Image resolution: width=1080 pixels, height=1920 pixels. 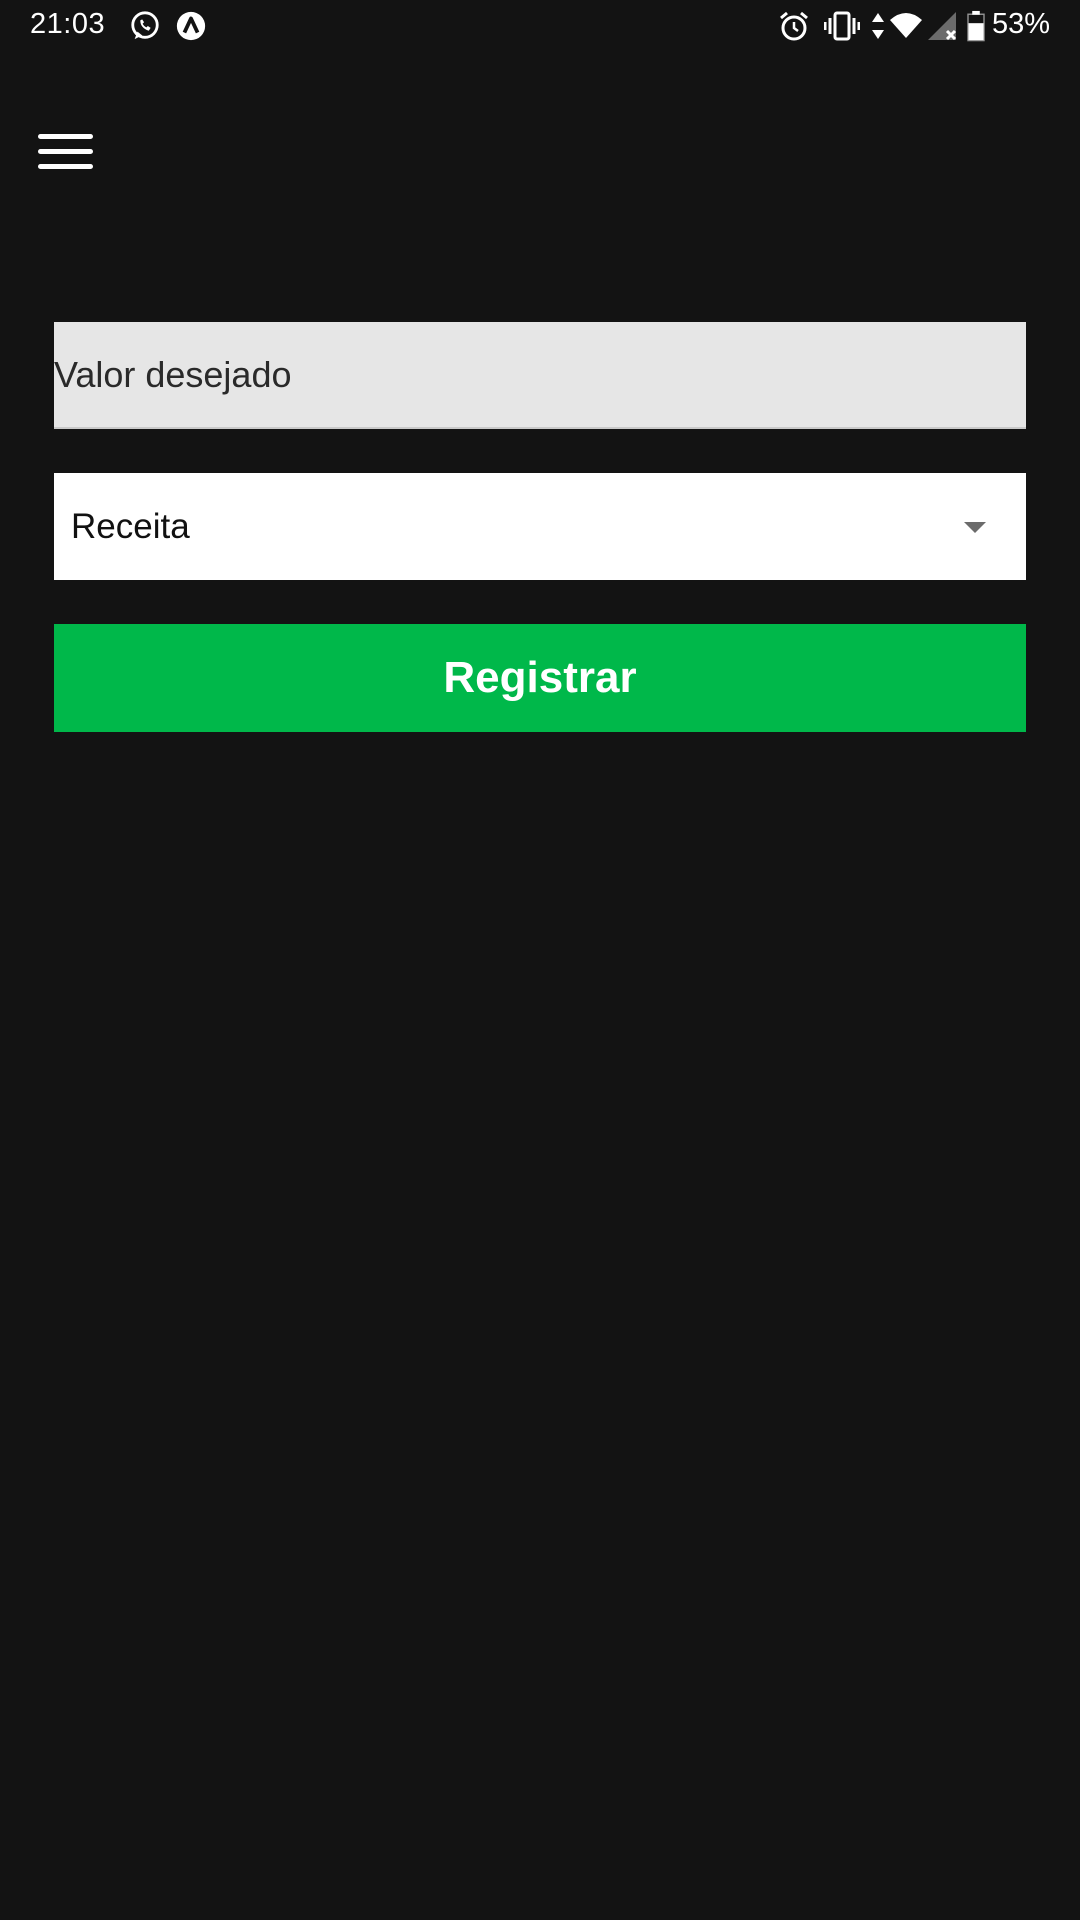 What do you see at coordinates (540, 526) in the screenshot?
I see `transaction-type-select: Receita` at bounding box center [540, 526].